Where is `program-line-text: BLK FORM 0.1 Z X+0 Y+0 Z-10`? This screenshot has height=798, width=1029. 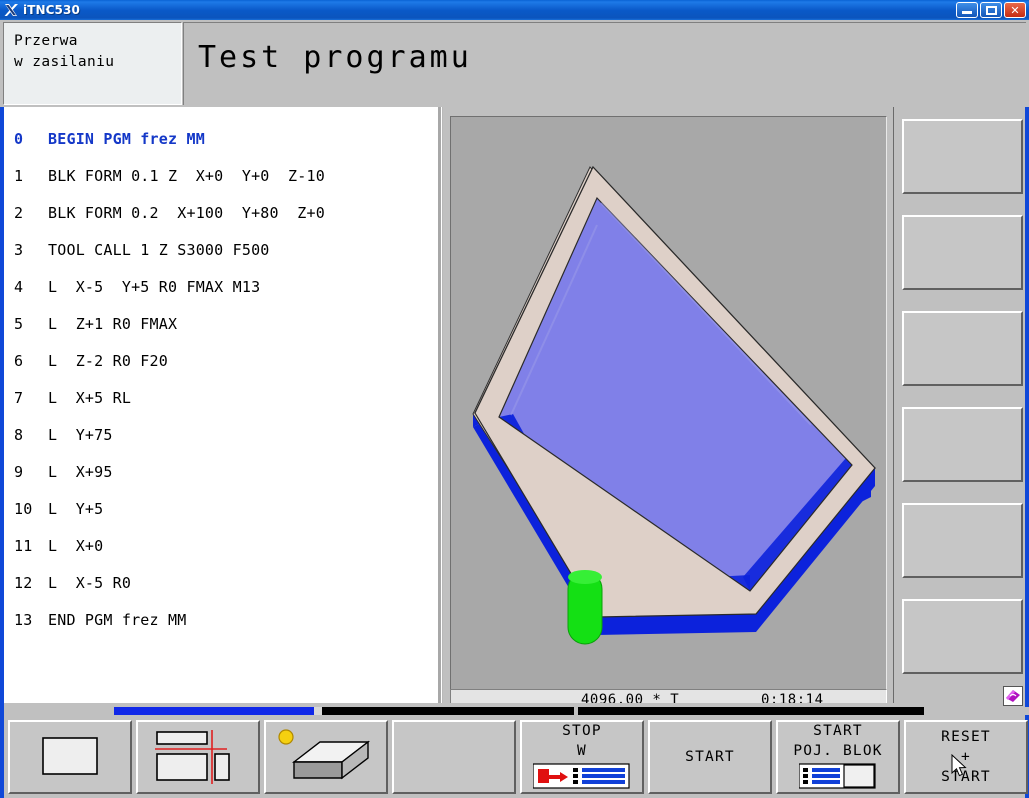
program-line-text: BLK FORM 0.1 Z X+0 Y+0 Z-10 is located at coordinates (186, 176).